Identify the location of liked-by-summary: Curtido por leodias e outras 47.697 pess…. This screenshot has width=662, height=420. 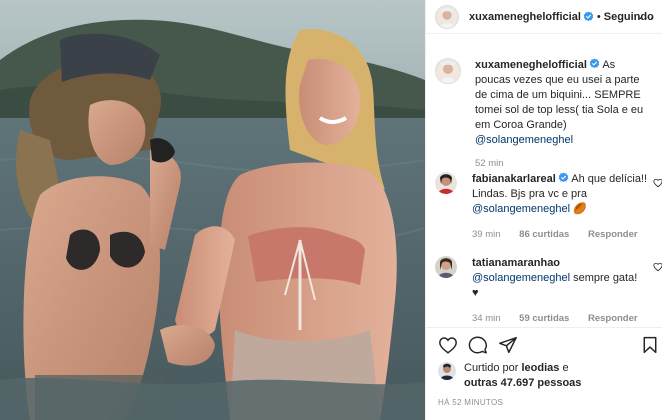
(509, 376).